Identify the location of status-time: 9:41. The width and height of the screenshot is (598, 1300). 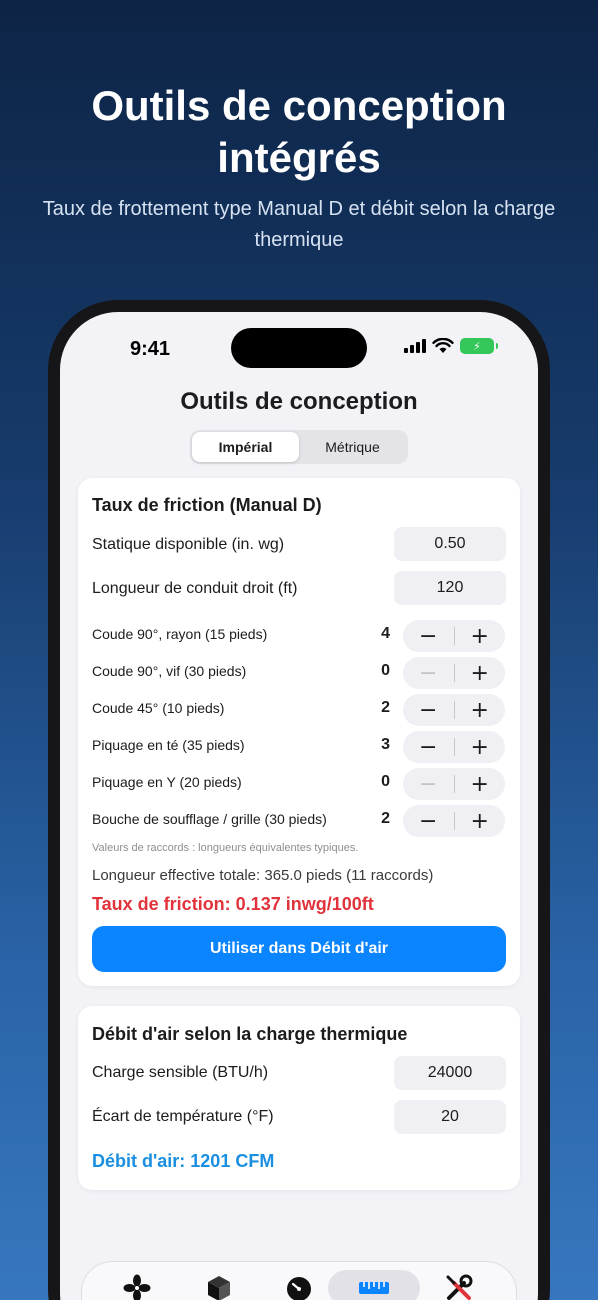
(150, 349).